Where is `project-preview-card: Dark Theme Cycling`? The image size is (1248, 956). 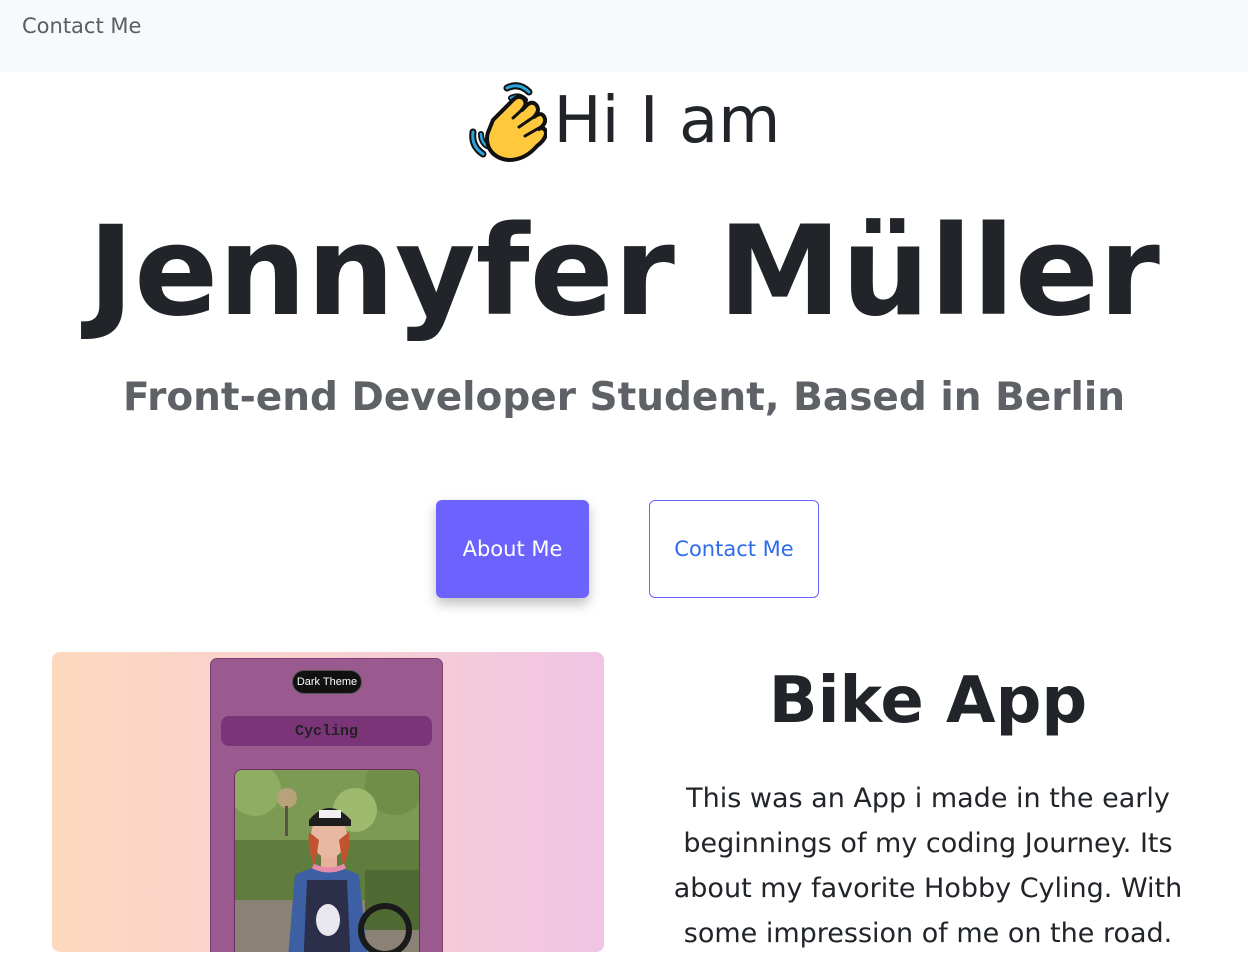 project-preview-card: Dark Theme Cycling is located at coordinates (328, 802).